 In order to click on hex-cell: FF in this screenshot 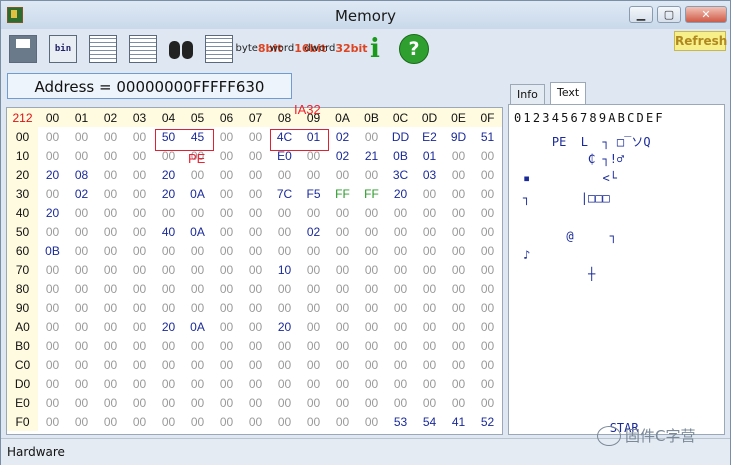, I will do `click(371, 193)`.